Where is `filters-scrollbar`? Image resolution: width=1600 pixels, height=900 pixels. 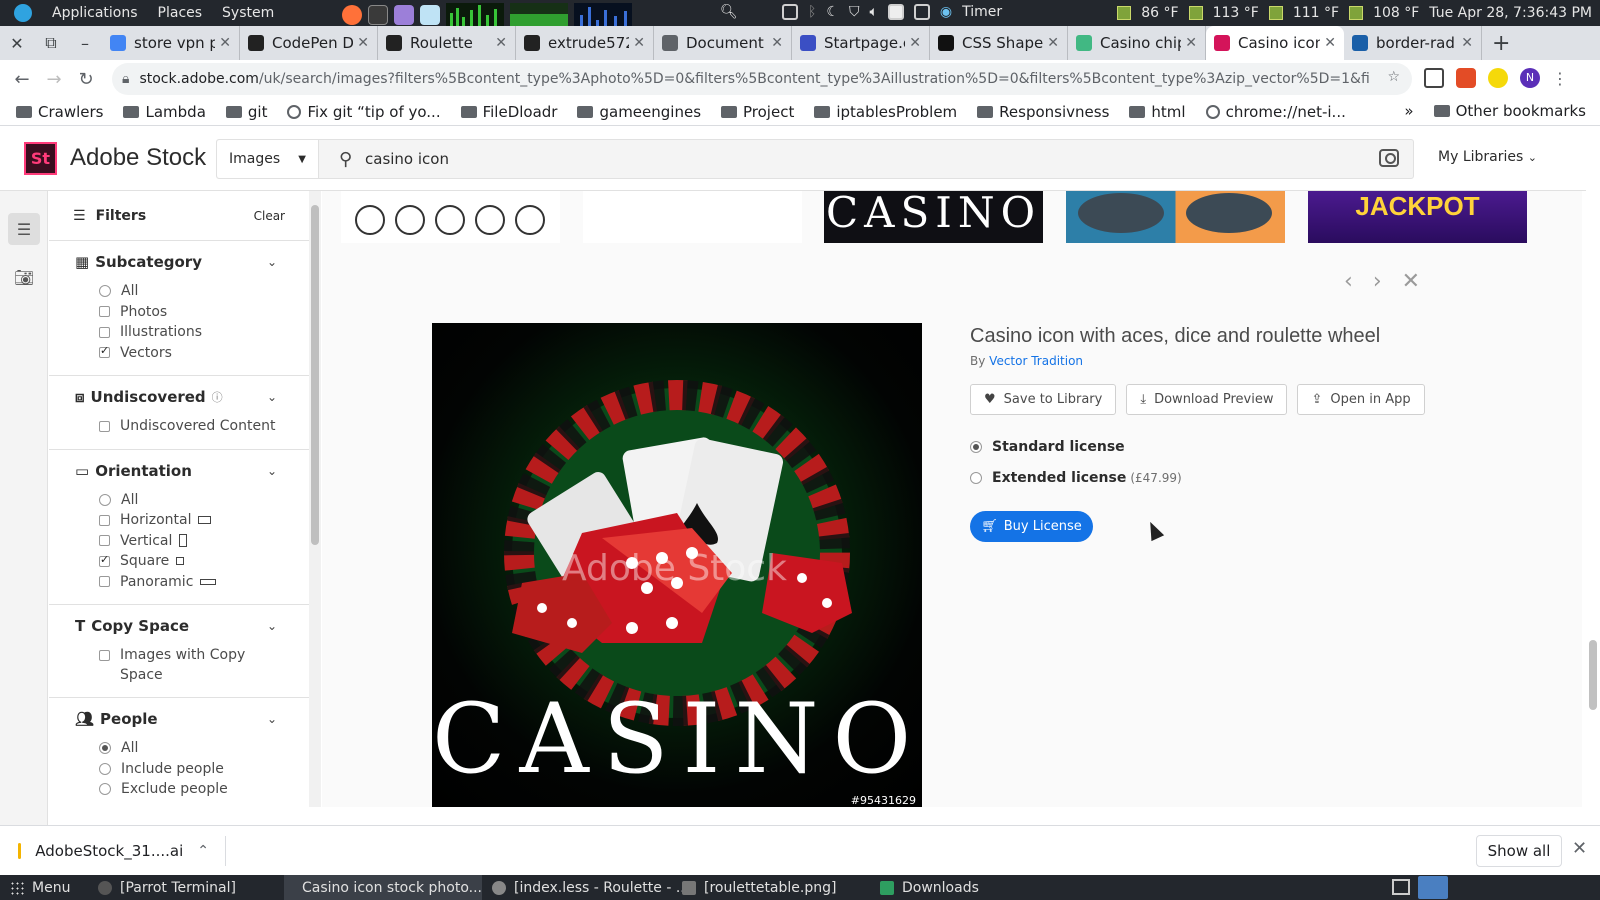 filters-scrollbar is located at coordinates (315, 499).